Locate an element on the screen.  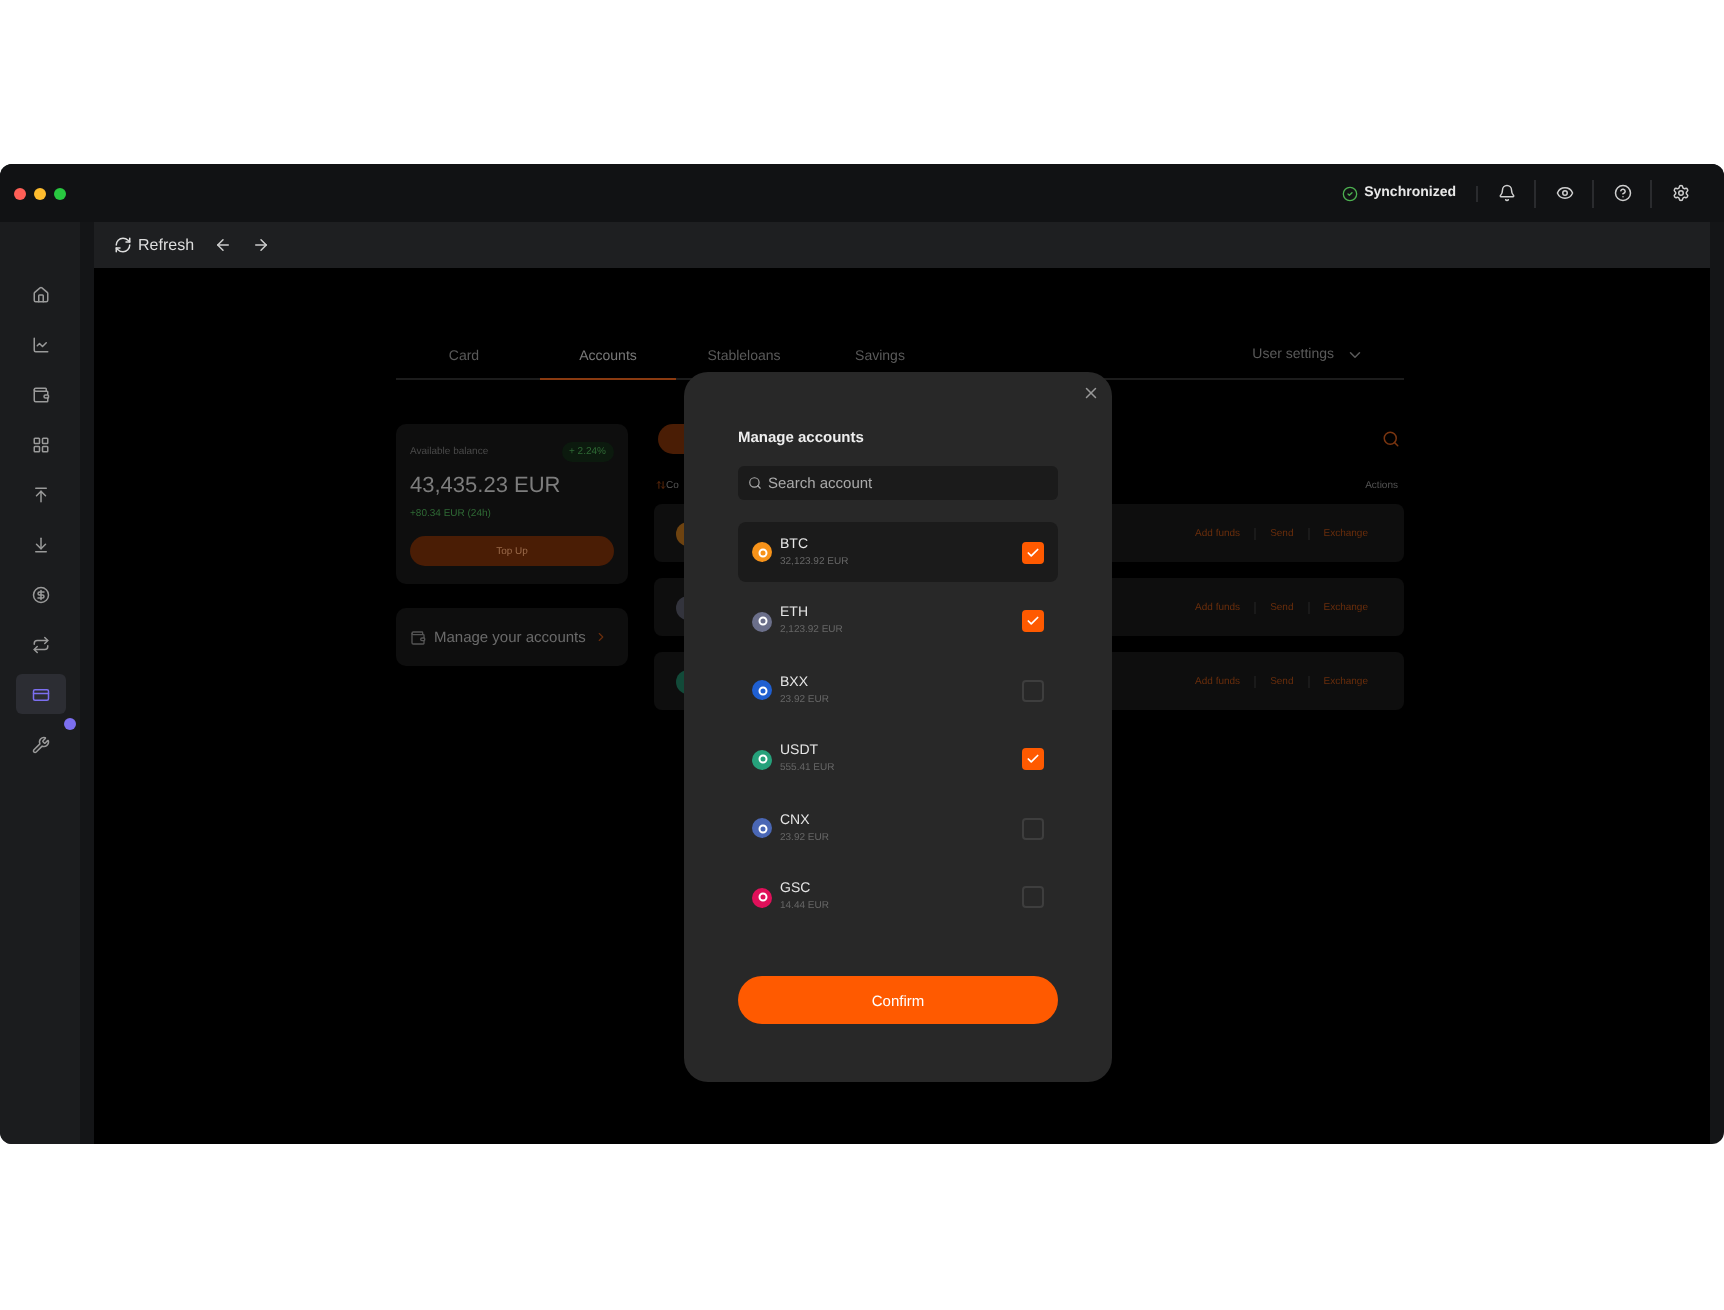
chevron-right-icon is located at coordinates (600, 637).